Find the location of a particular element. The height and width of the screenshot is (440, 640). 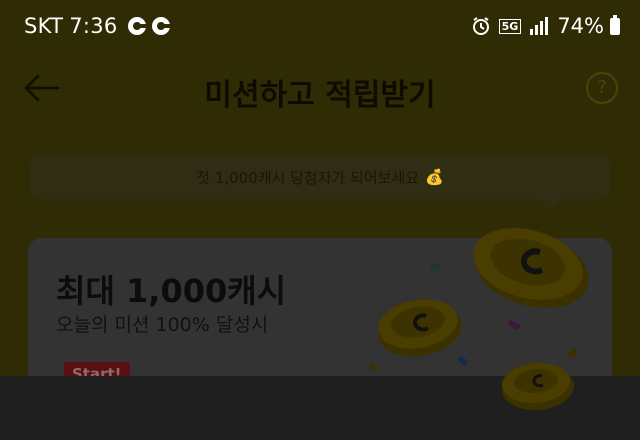

status-bar: SKT 7:36 5G 74% is located at coordinates (320, 28).